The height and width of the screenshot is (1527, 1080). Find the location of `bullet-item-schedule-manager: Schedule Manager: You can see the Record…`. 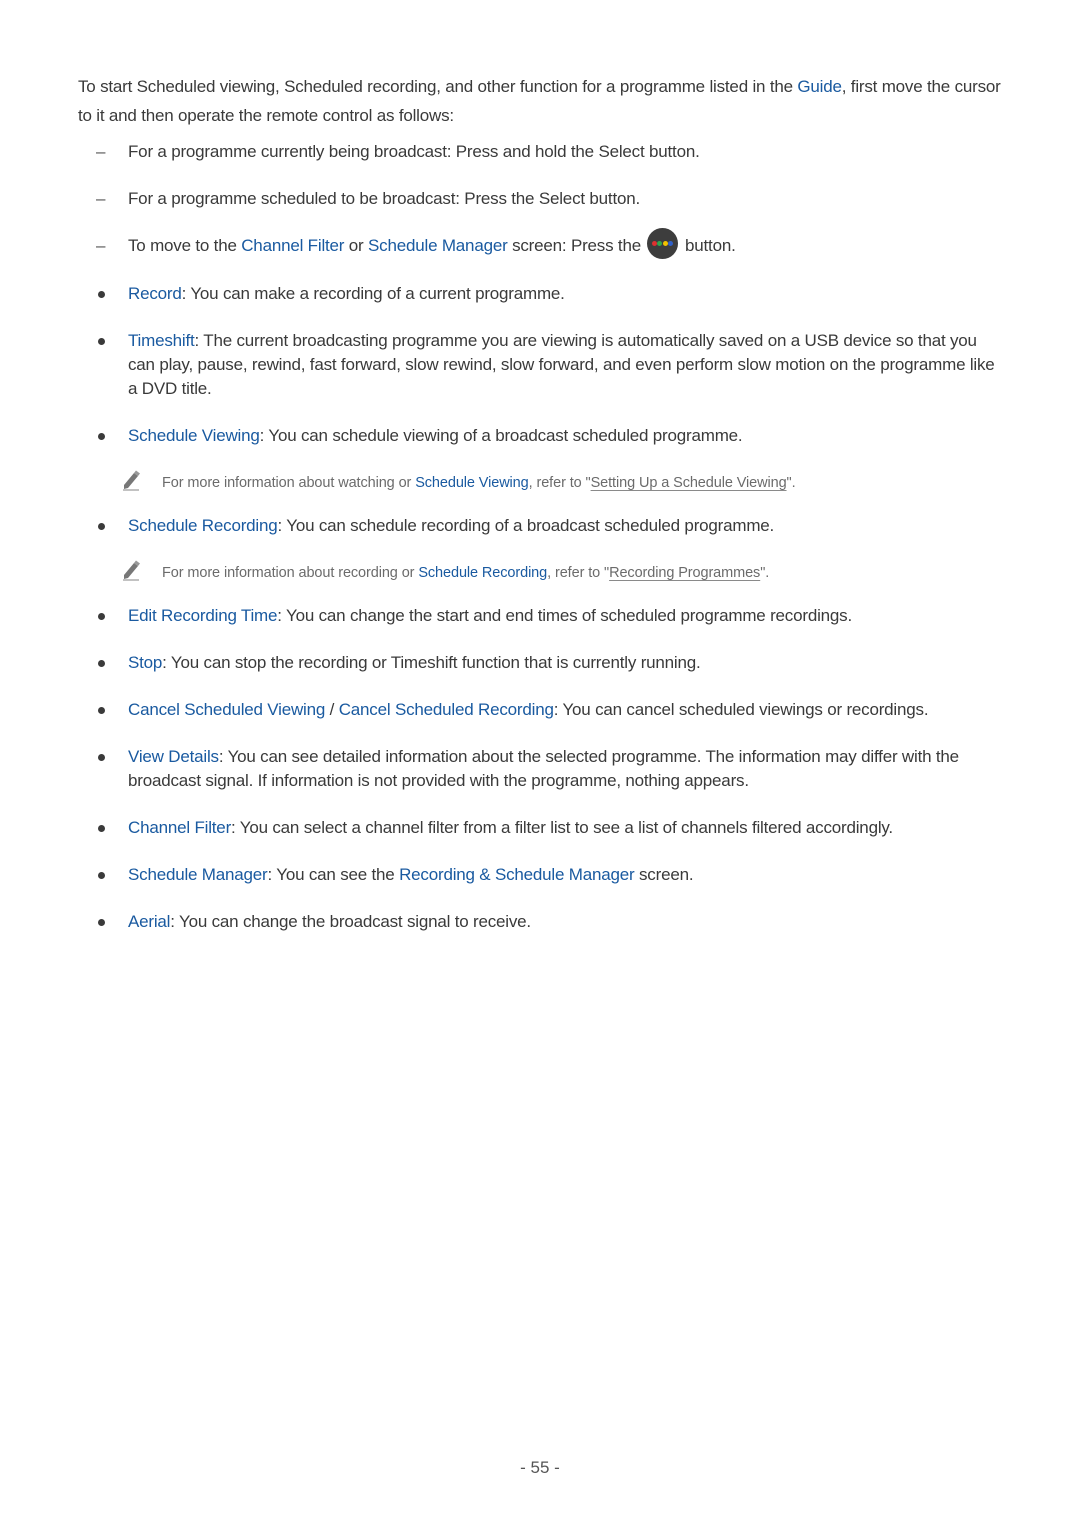

bullet-item-schedule-manager: Schedule Manager: You can see the Record… is located at coordinates (540, 875).